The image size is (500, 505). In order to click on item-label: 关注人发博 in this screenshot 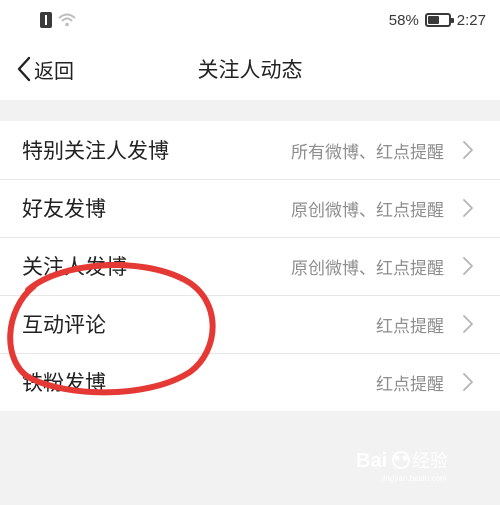, I will do `click(74, 267)`.